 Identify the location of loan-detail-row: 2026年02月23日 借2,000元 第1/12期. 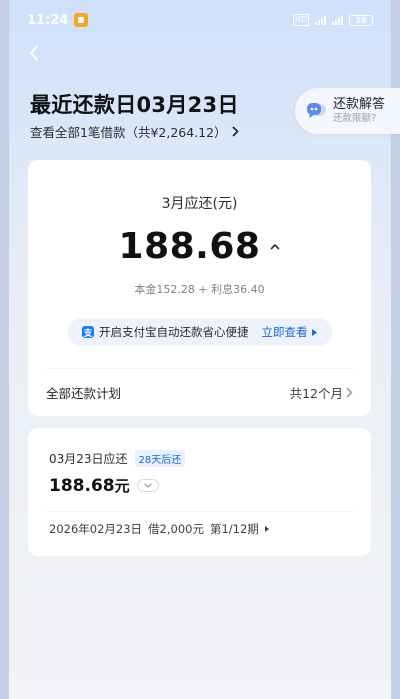
(159, 529).